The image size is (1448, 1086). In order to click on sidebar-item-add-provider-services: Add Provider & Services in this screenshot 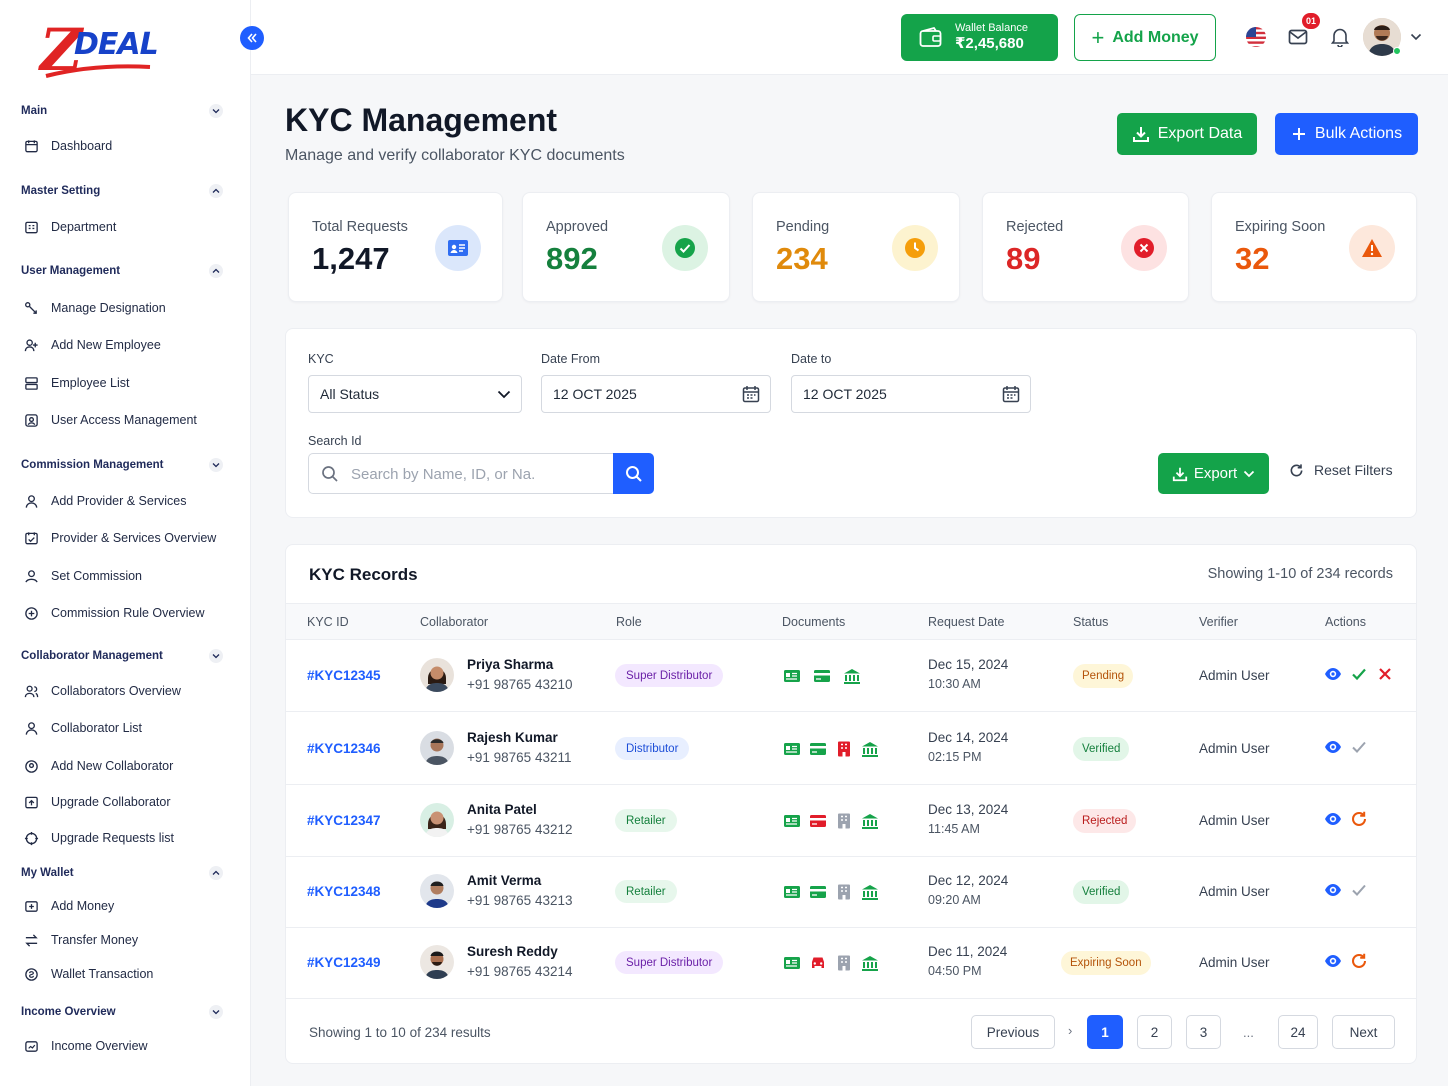, I will do `click(129, 501)`.